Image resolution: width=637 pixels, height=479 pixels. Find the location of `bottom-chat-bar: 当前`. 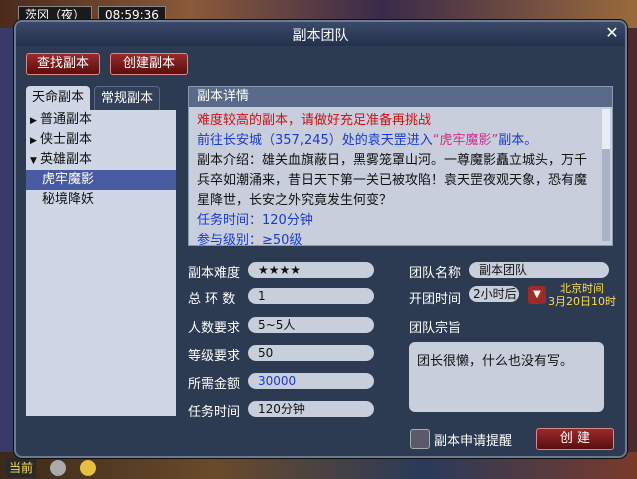

bottom-chat-bar: 当前 is located at coordinates (48, 467).